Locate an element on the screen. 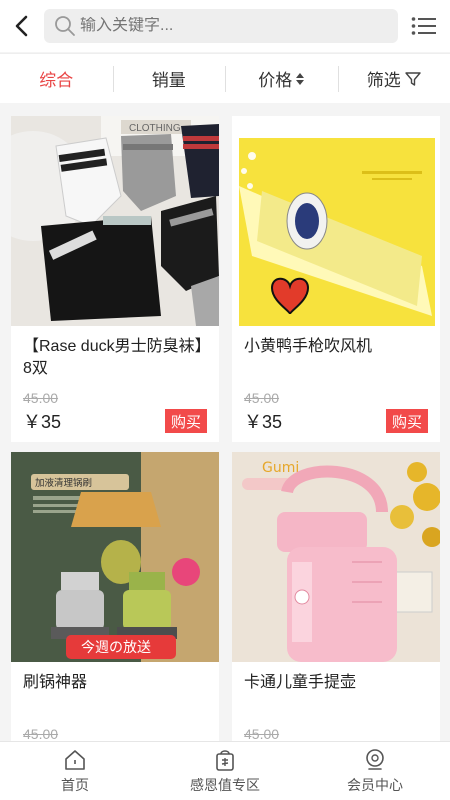 The height and width of the screenshot is (800, 450). nav-label: 感恩值专区 is located at coordinates (225, 784).